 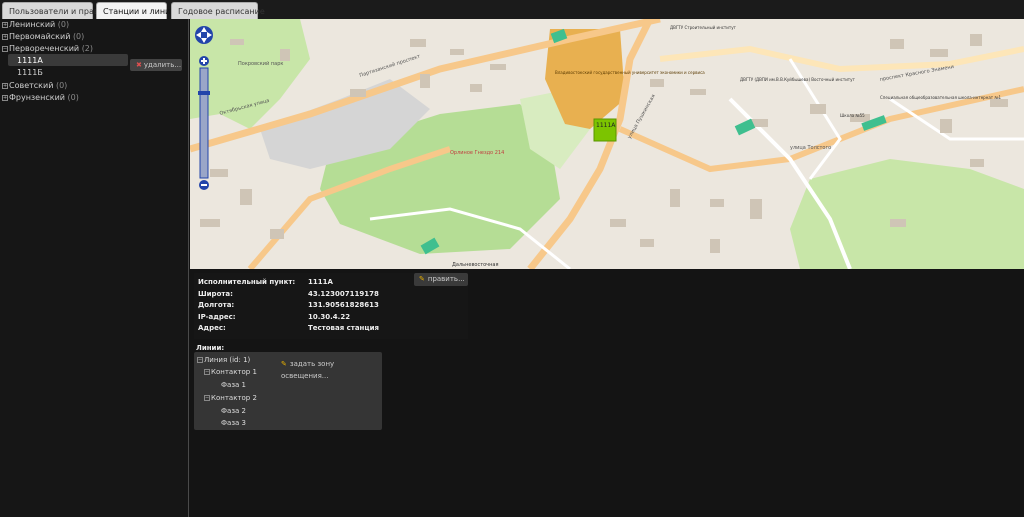 I want to click on map-label: улица Толстого, so click(x=810, y=148).